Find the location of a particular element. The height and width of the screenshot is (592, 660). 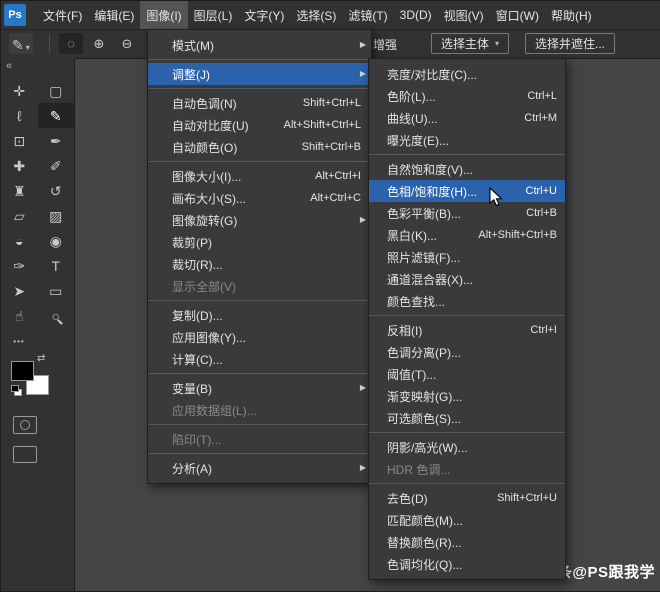

tools-grid: ✛ ▢ ℓ ✎ ⊡ ✒ ✚ ✐ ♜ ↺ ▱ ▨ ◒ ◉ ✑ T ➤ ▭ ☝ ○ is located at coordinates (37, 203).